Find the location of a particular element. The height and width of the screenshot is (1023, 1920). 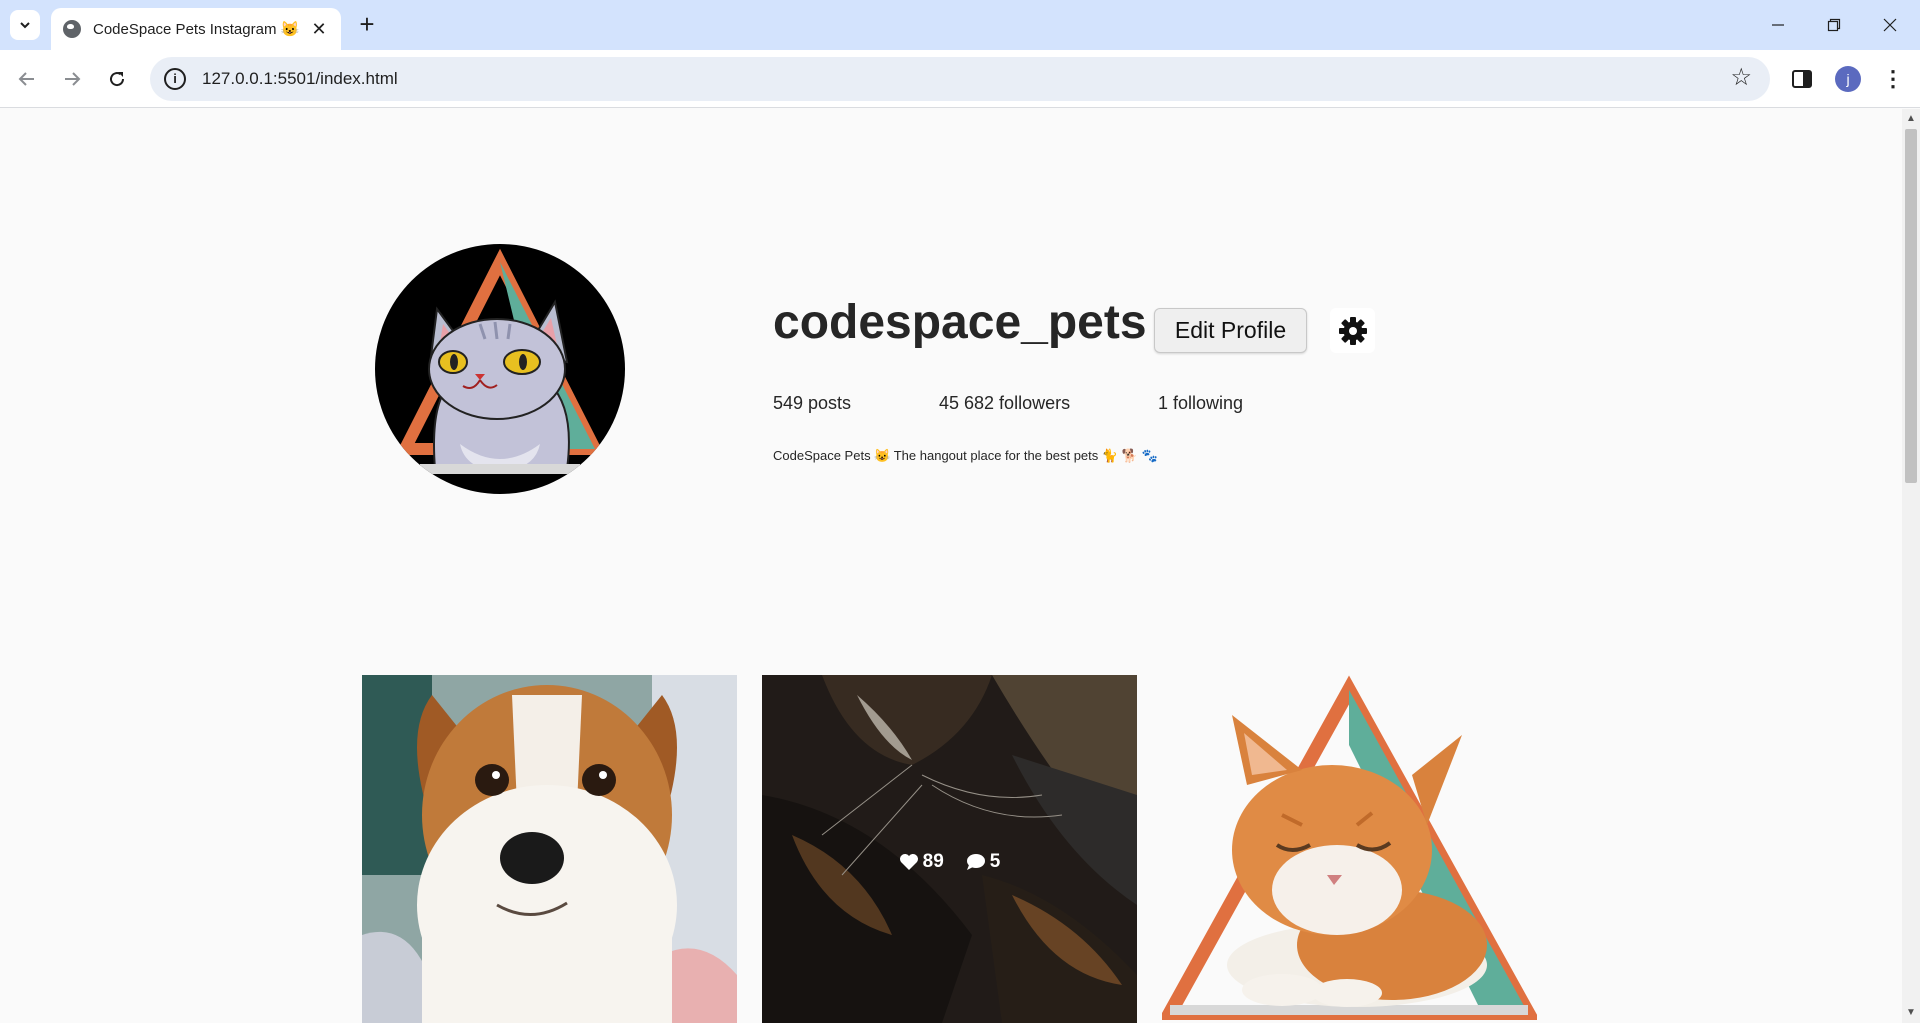

profile-button: j is located at coordinates (1848, 79).